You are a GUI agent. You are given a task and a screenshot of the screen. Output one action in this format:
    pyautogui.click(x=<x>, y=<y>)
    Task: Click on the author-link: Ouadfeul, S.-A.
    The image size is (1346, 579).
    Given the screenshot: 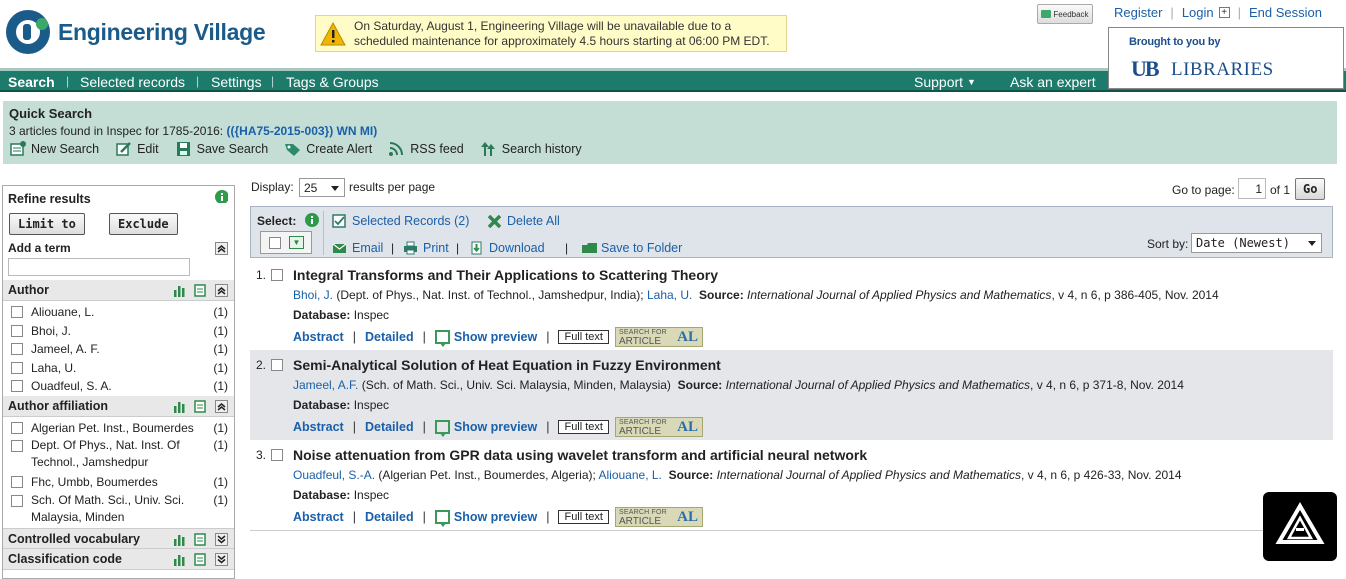 What is the action you would take?
    pyautogui.click(x=334, y=475)
    